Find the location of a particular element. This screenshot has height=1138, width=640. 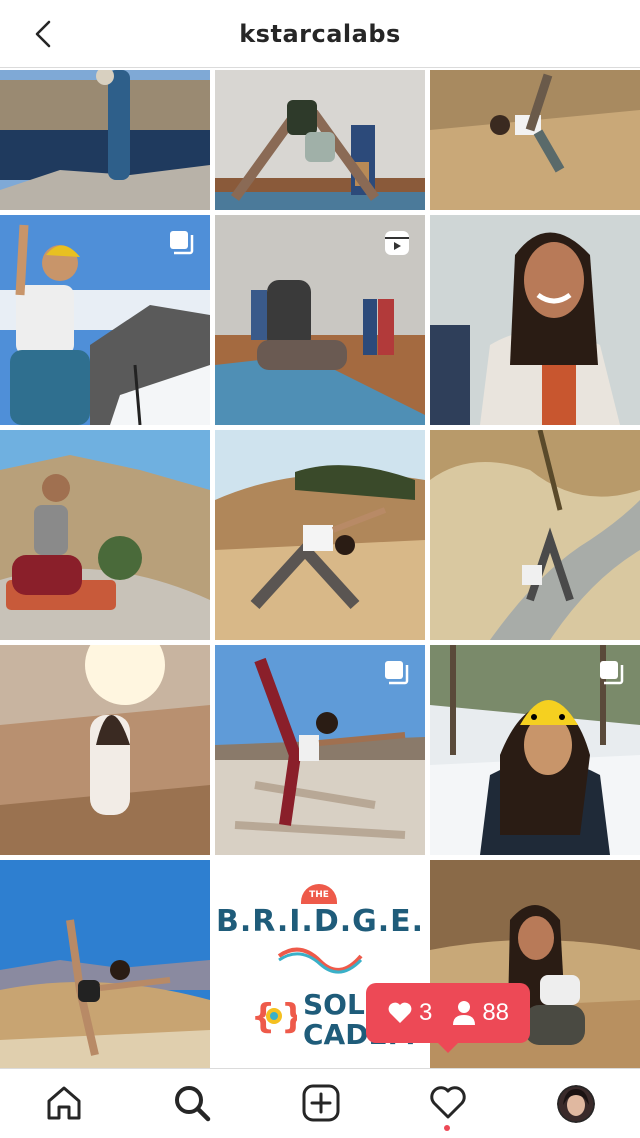

tab-activity is located at coordinates (448, 1103).